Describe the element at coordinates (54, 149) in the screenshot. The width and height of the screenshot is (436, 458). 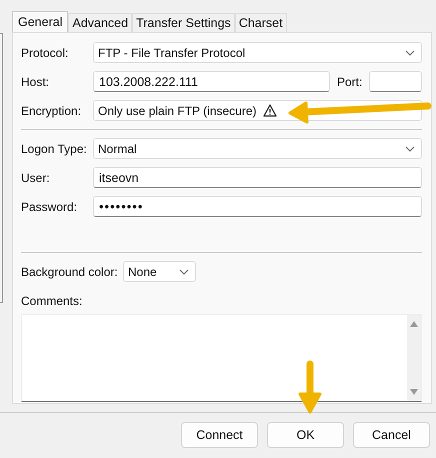
I see `field-label: Logon Type:` at that location.